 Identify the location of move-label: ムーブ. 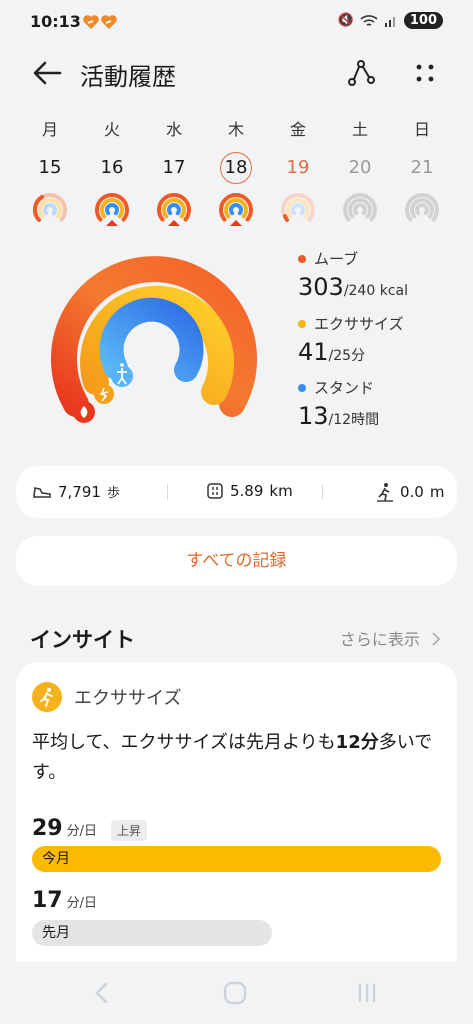
(336, 259).